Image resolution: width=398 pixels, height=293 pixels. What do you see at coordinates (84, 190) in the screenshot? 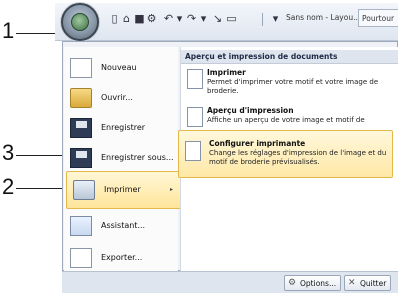
I see `print-icon` at bounding box center [84, 190].